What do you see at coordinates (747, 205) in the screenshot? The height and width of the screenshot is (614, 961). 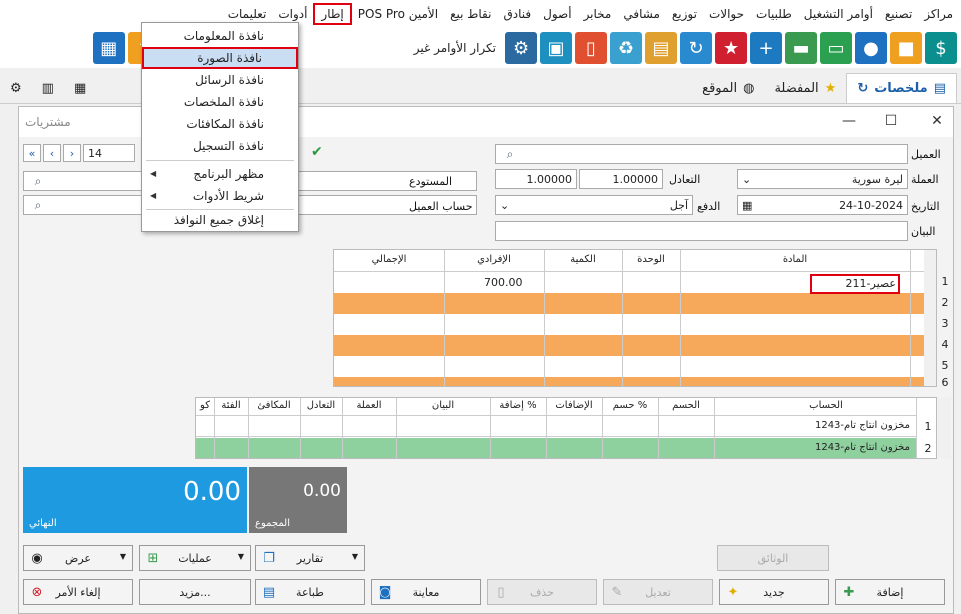 I see `calendar-icon: ▦` at bounding box center [747, 205].